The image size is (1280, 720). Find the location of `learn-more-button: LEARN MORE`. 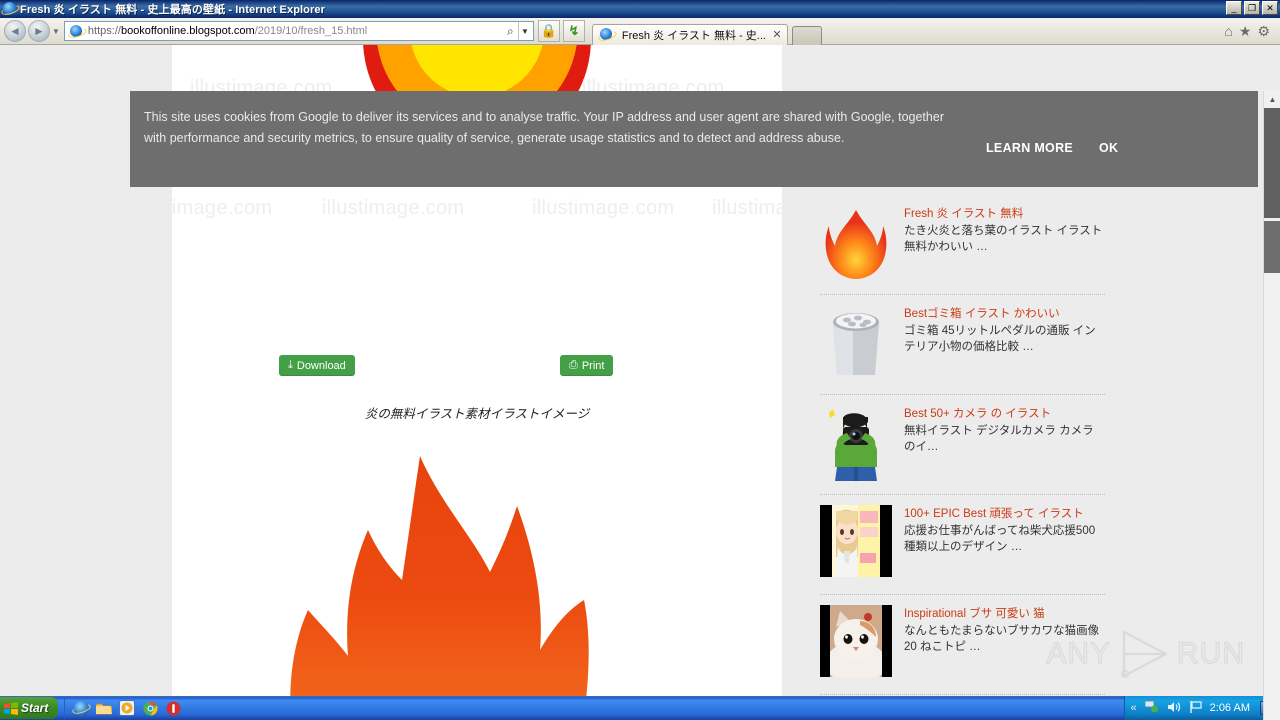

learn-more-button: LEARN MORE is located at coordinates (1029, 148).